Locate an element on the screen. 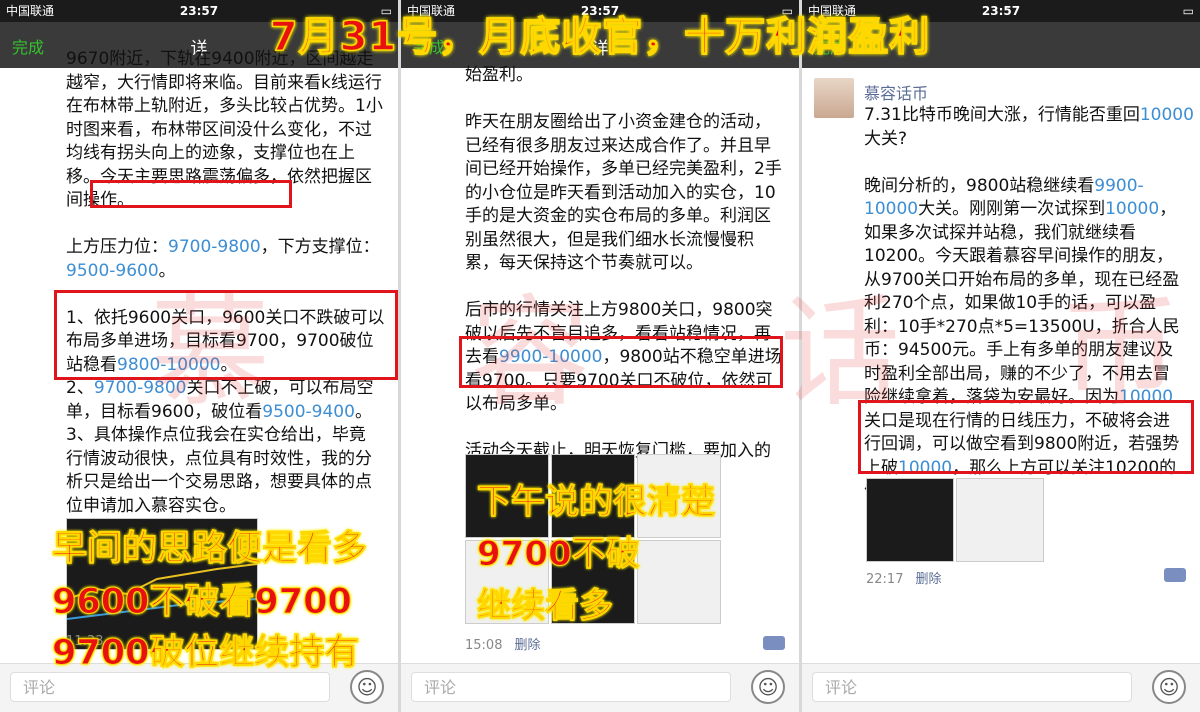 The image size is (1200, 712). span: 大关。刚刚第一次试探到 is located at coordinates (1012, 209).